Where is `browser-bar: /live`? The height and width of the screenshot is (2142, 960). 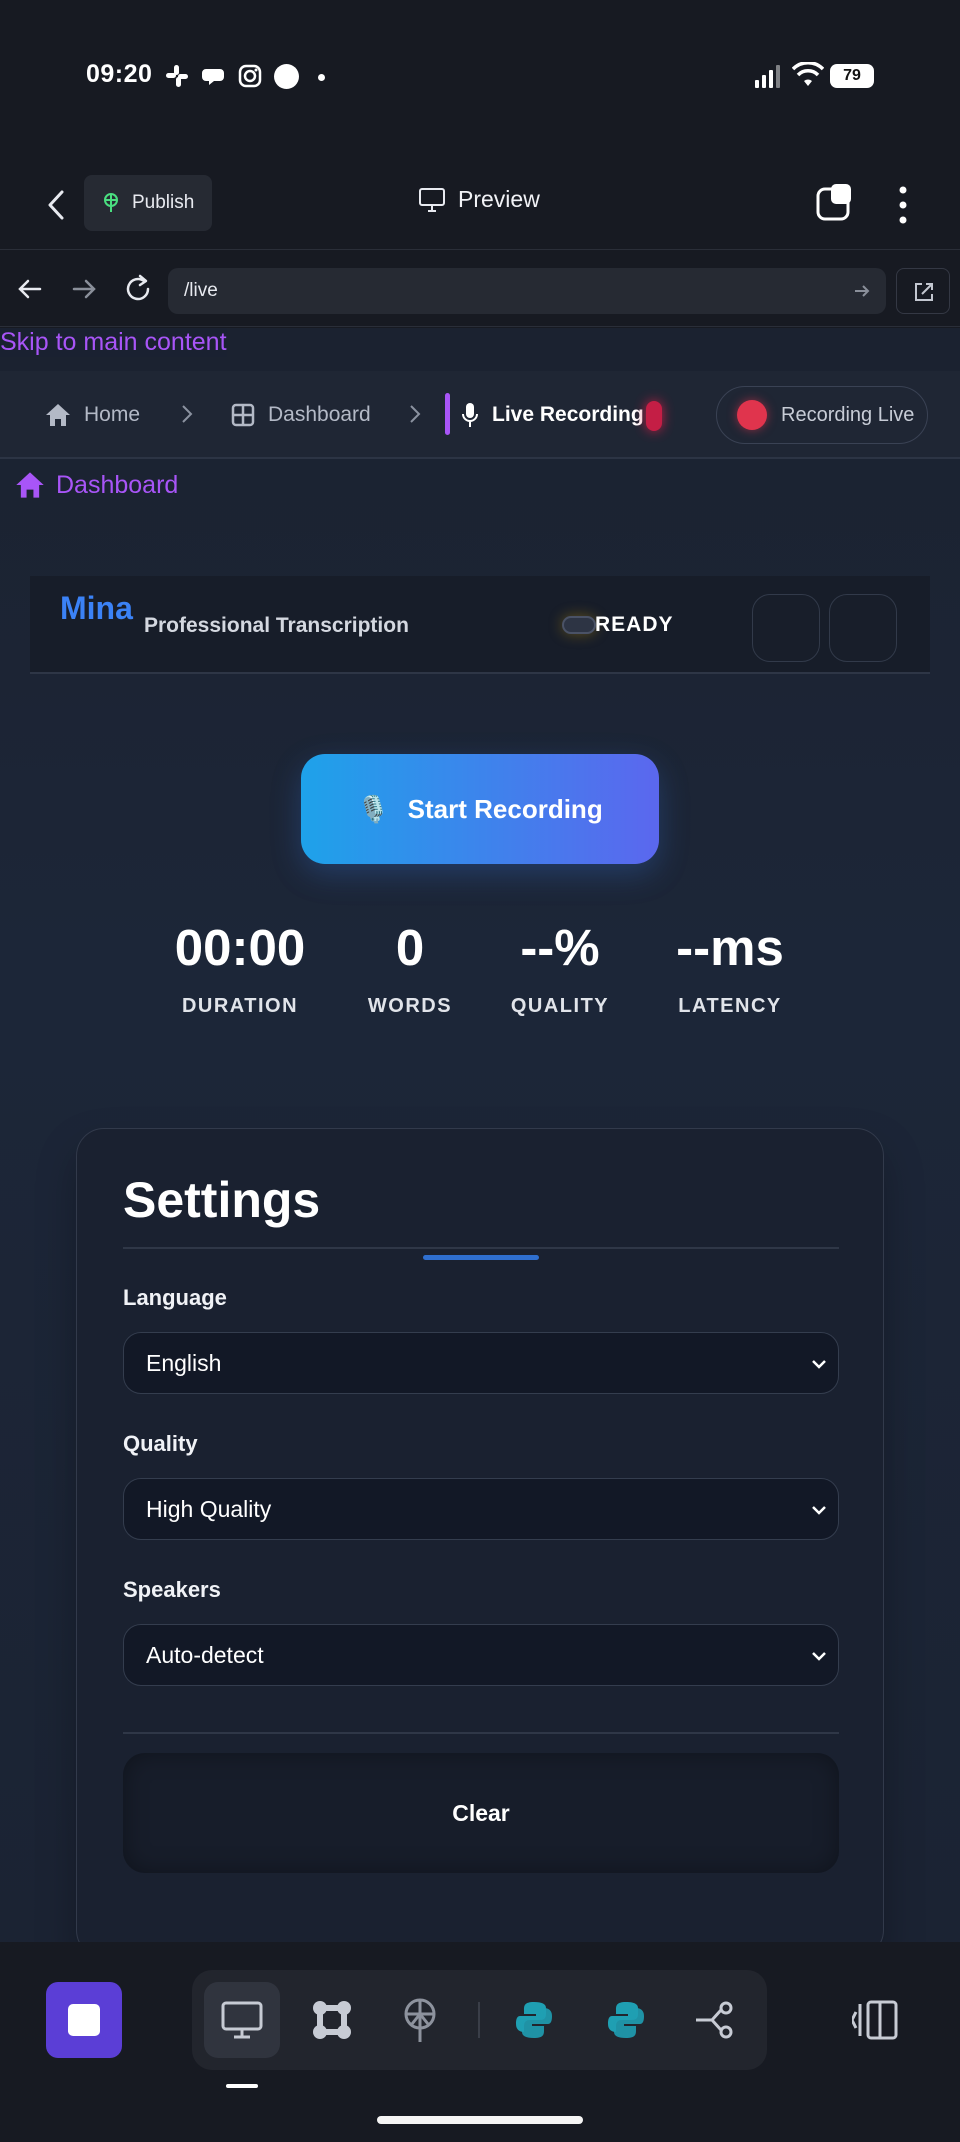
browser-bar: /live is located at coordinates (480, 289).